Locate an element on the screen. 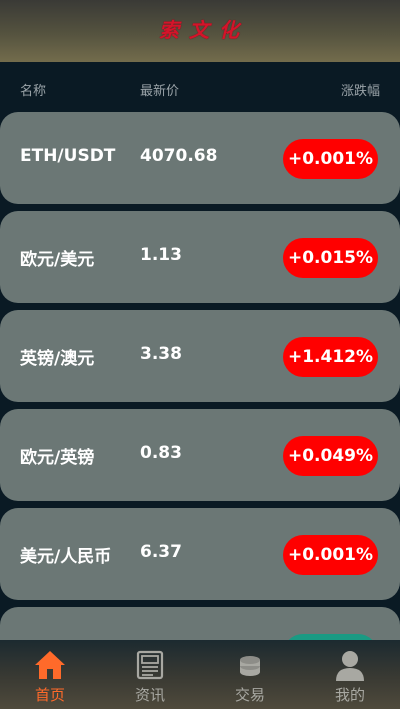 This screenshot has height=709, width=400. news-icon is located at coordinates (150, 665).